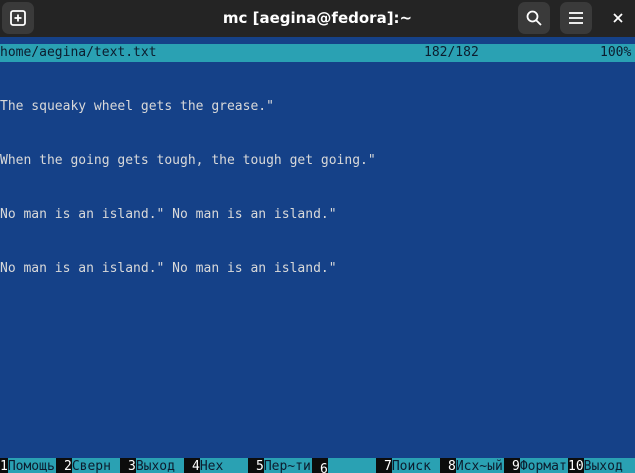 The width and height of the screenshot is (635, 473). What do you see at coordinates (324, 467) in the screenshot?
I see `fkey-number: 6` at bounding box center [324, 467].